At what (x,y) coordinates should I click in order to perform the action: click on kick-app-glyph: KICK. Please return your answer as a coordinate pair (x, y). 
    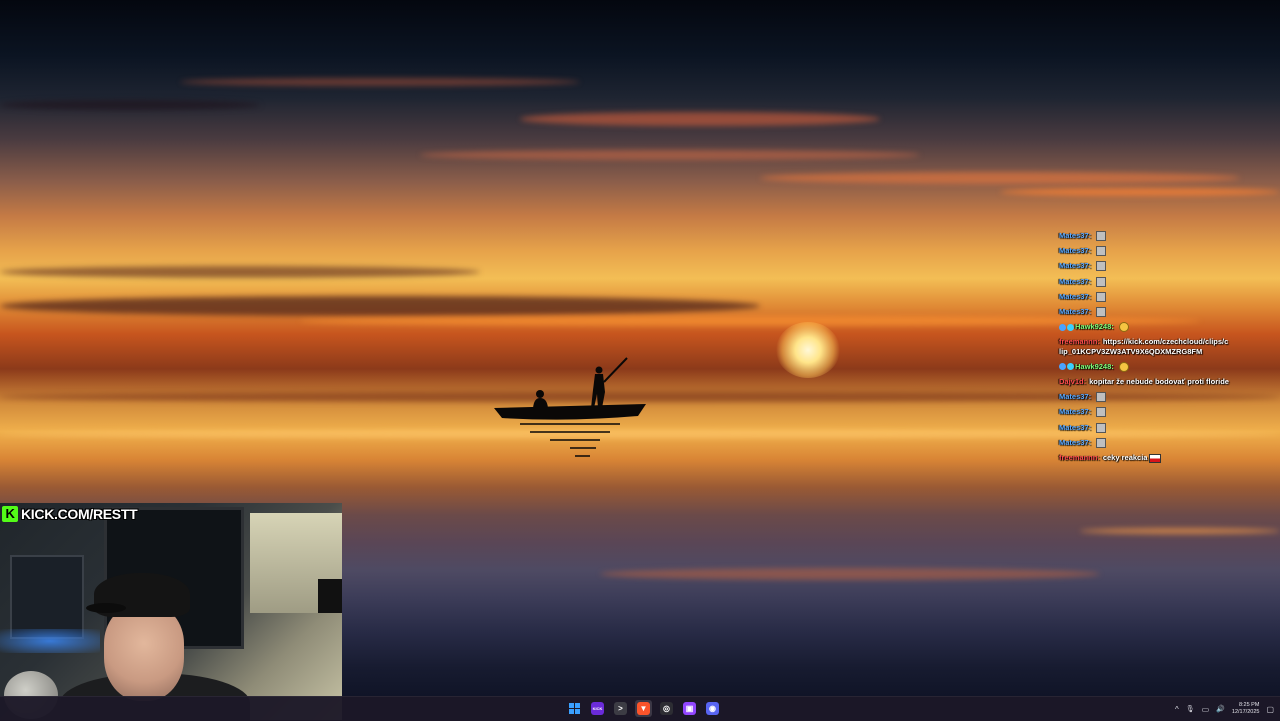
    Looking at the image, I should click on (597, 708).